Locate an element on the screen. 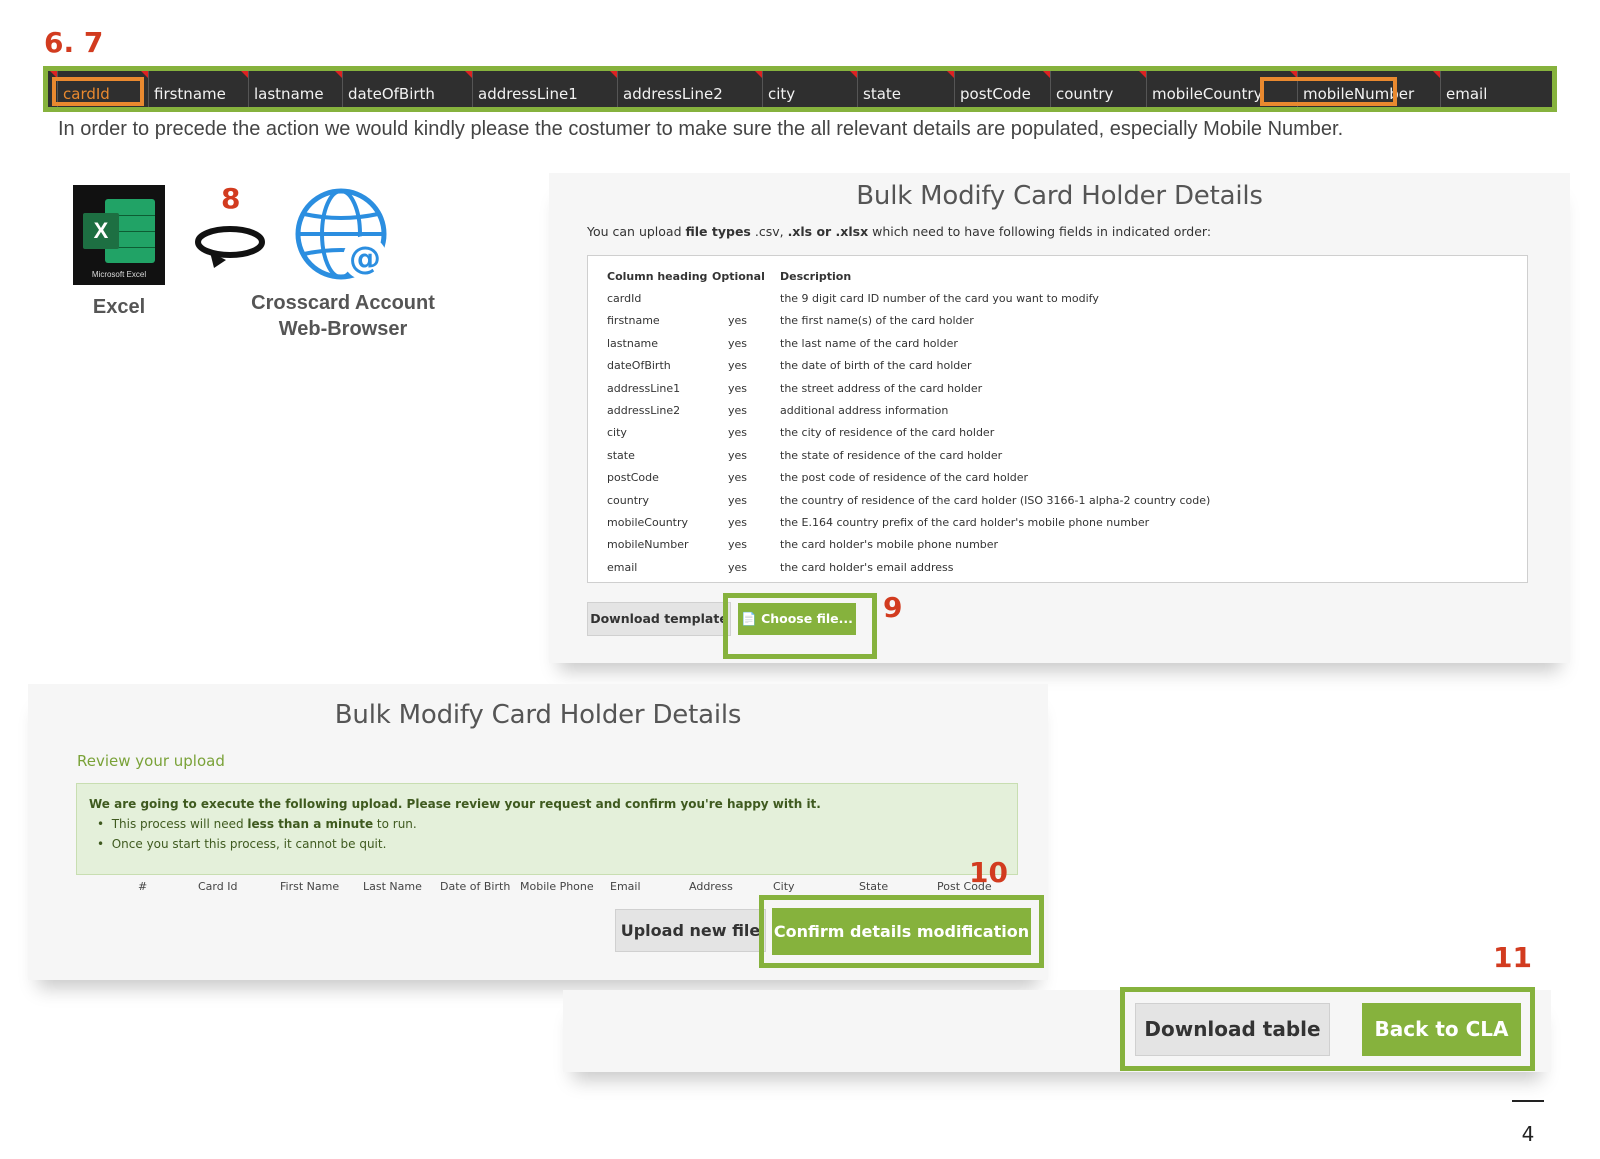 The height and width of the screenshot is (1159, 1600). review-column-header: Address is located at coordinates (711, 886).